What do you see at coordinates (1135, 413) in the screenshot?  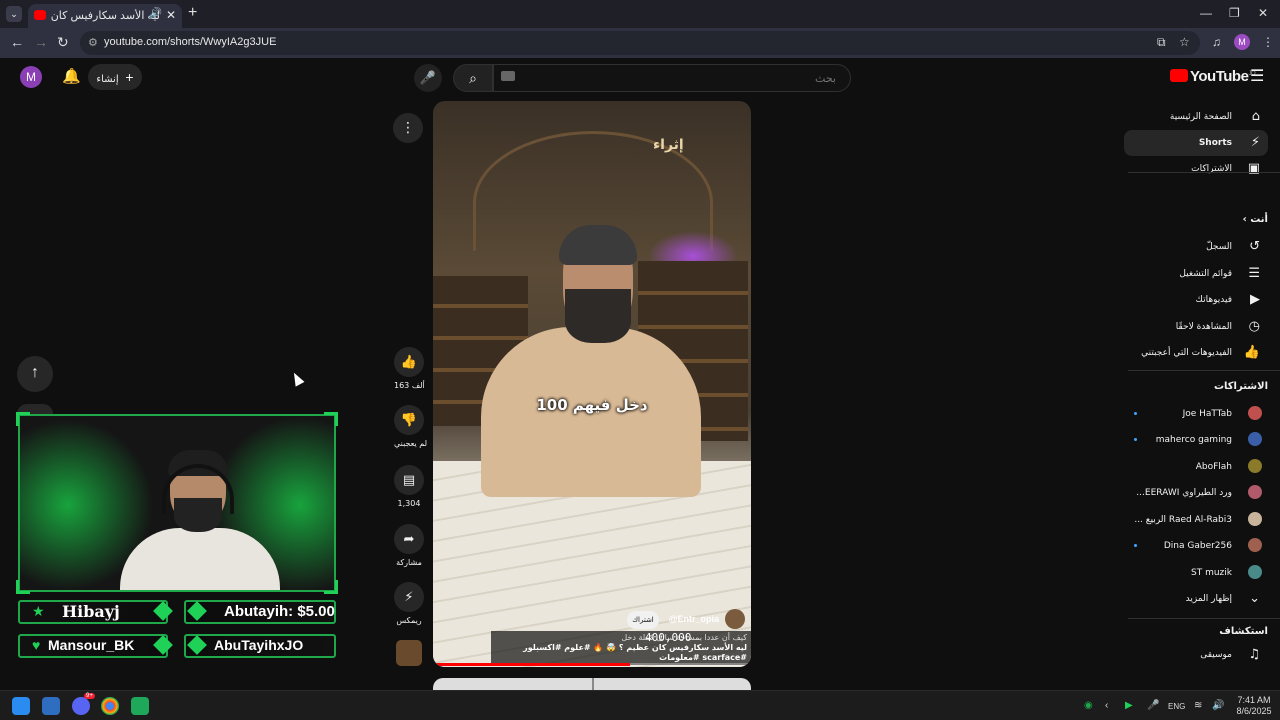 I see `new-content-dot` at bounding box center [1135, 413].